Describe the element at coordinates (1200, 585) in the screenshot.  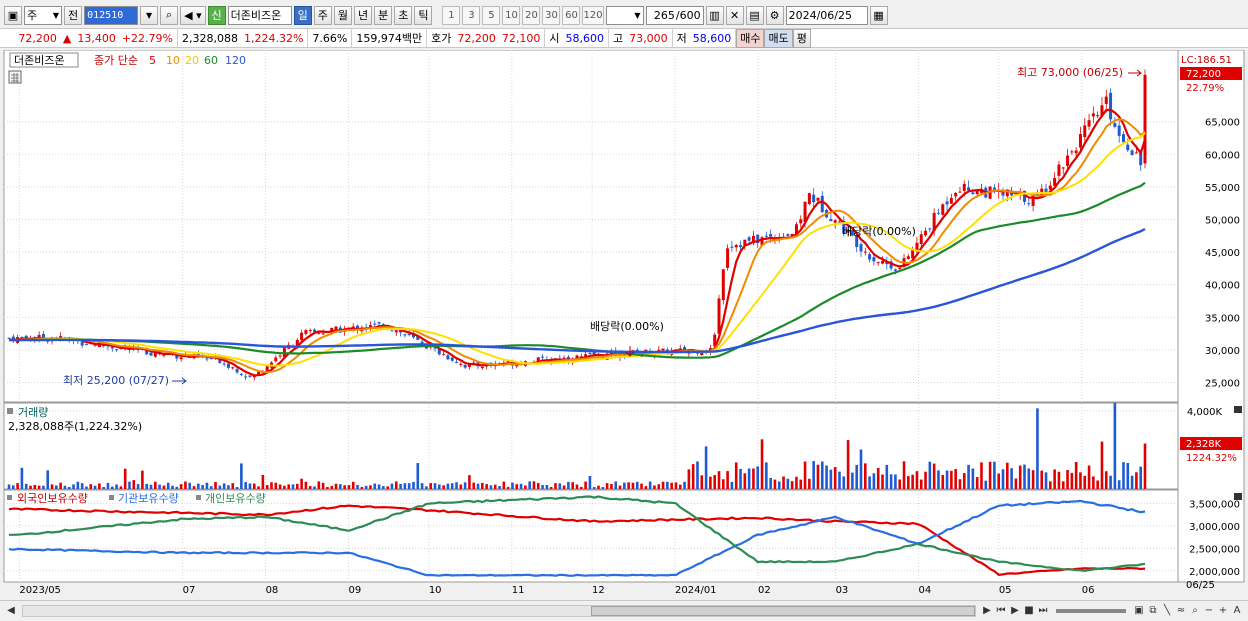
I see `x-last-label: 06/25` at that location.